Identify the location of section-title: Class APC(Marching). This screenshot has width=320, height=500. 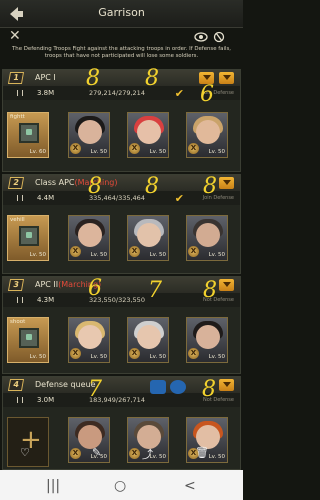
(76, 182).